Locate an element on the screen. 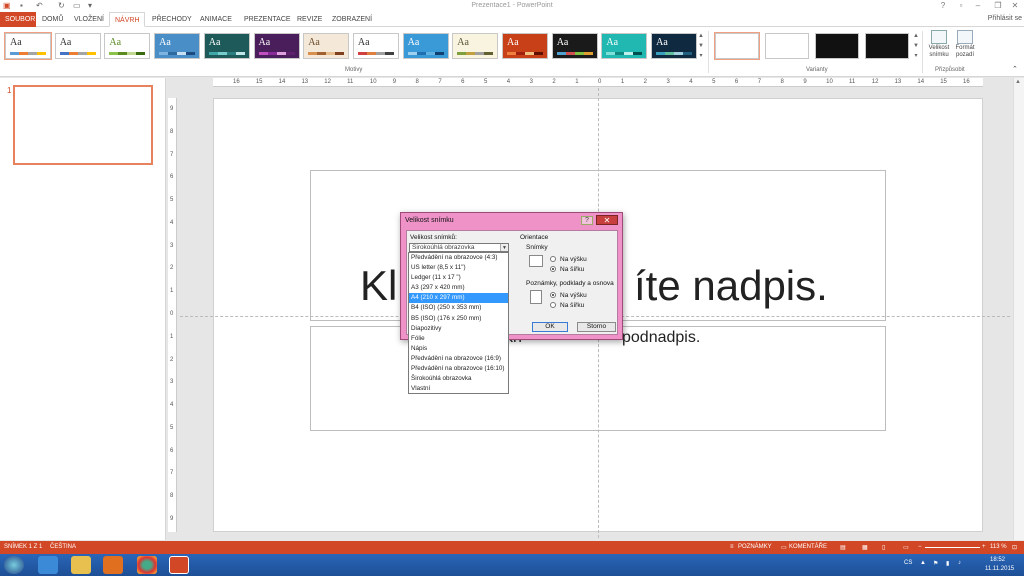 The width and height of the screenshot is (1024, 576). slide-size-option: Fólie is located at coordinates (458, 339).